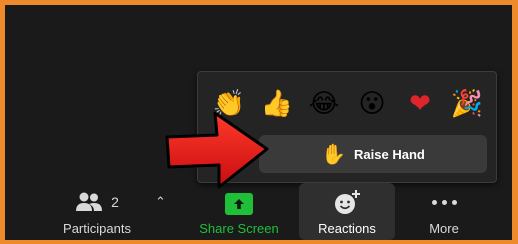  Describe the element at coordinates (97, 228) in the screenshot. I see `participants-label: Participants` at that location.